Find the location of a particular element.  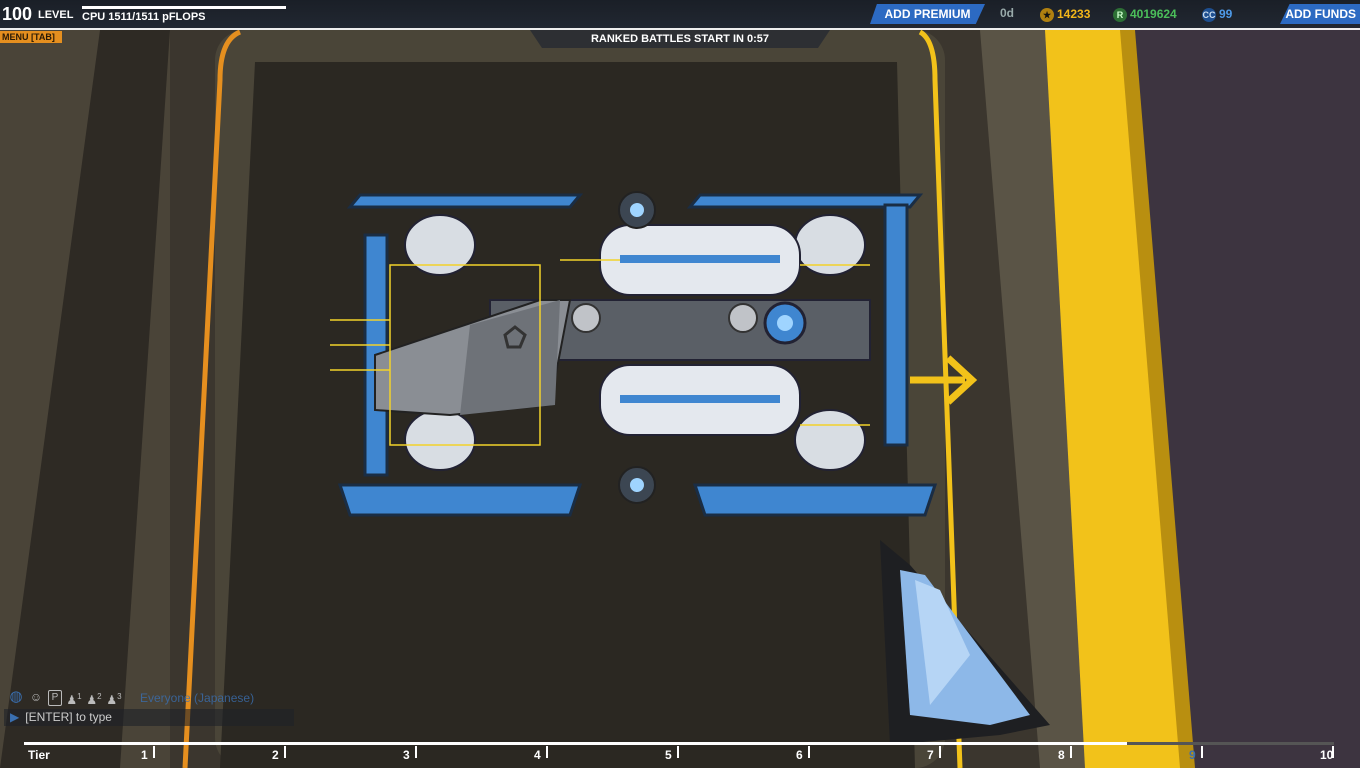

cpu-readout: CPU 1511/1511 pFLOPS is located at coordinates (144, 17).